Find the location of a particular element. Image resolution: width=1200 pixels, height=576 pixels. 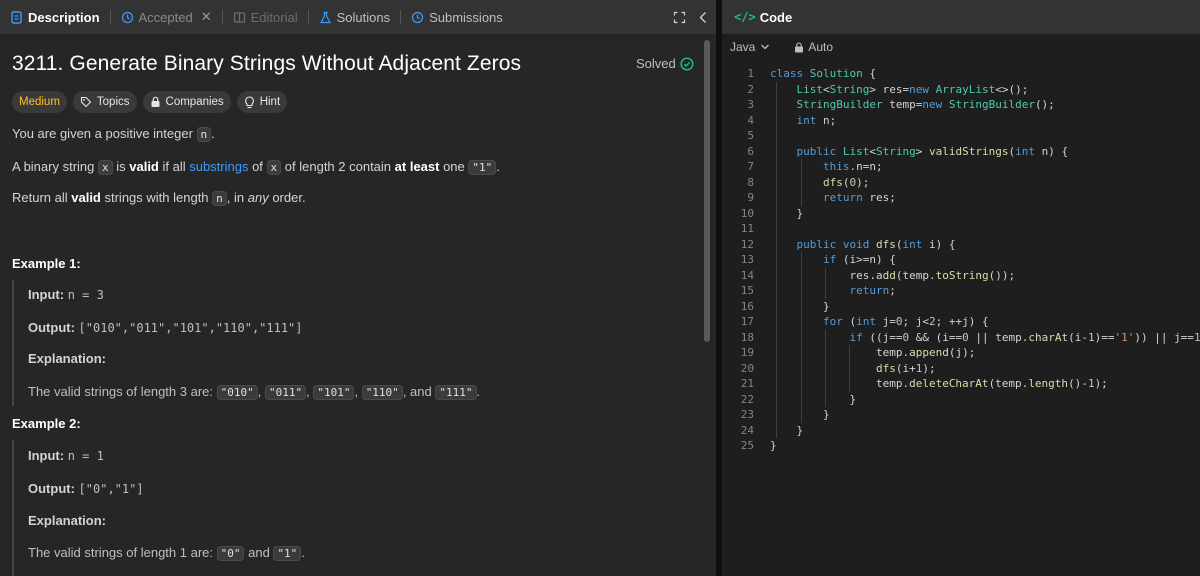

code-text: temp.deleteCharAt(temp.length()-1); is located at coordinates (939, 383).